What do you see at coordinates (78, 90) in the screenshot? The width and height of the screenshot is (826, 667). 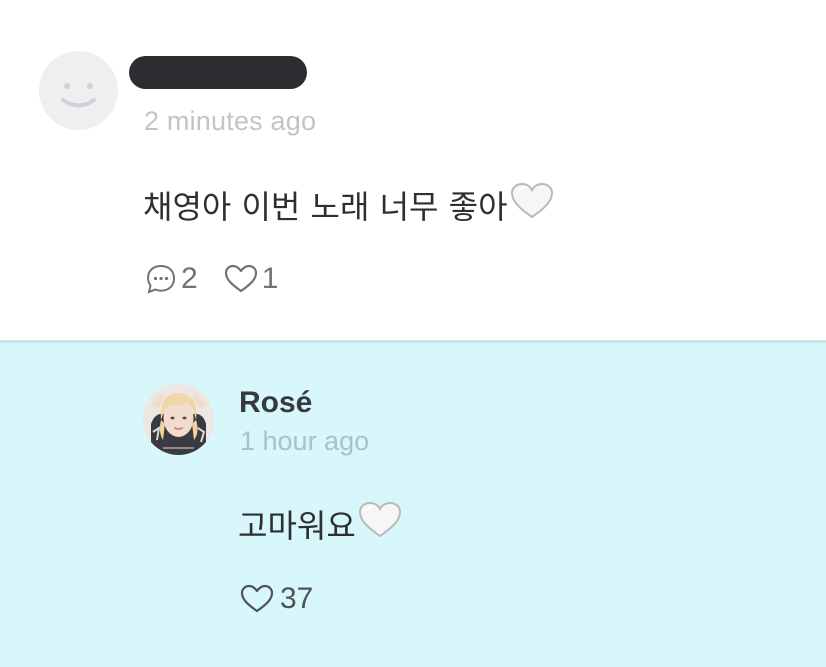 I see `smiley-face-icon` at bounding box center [78, 90].